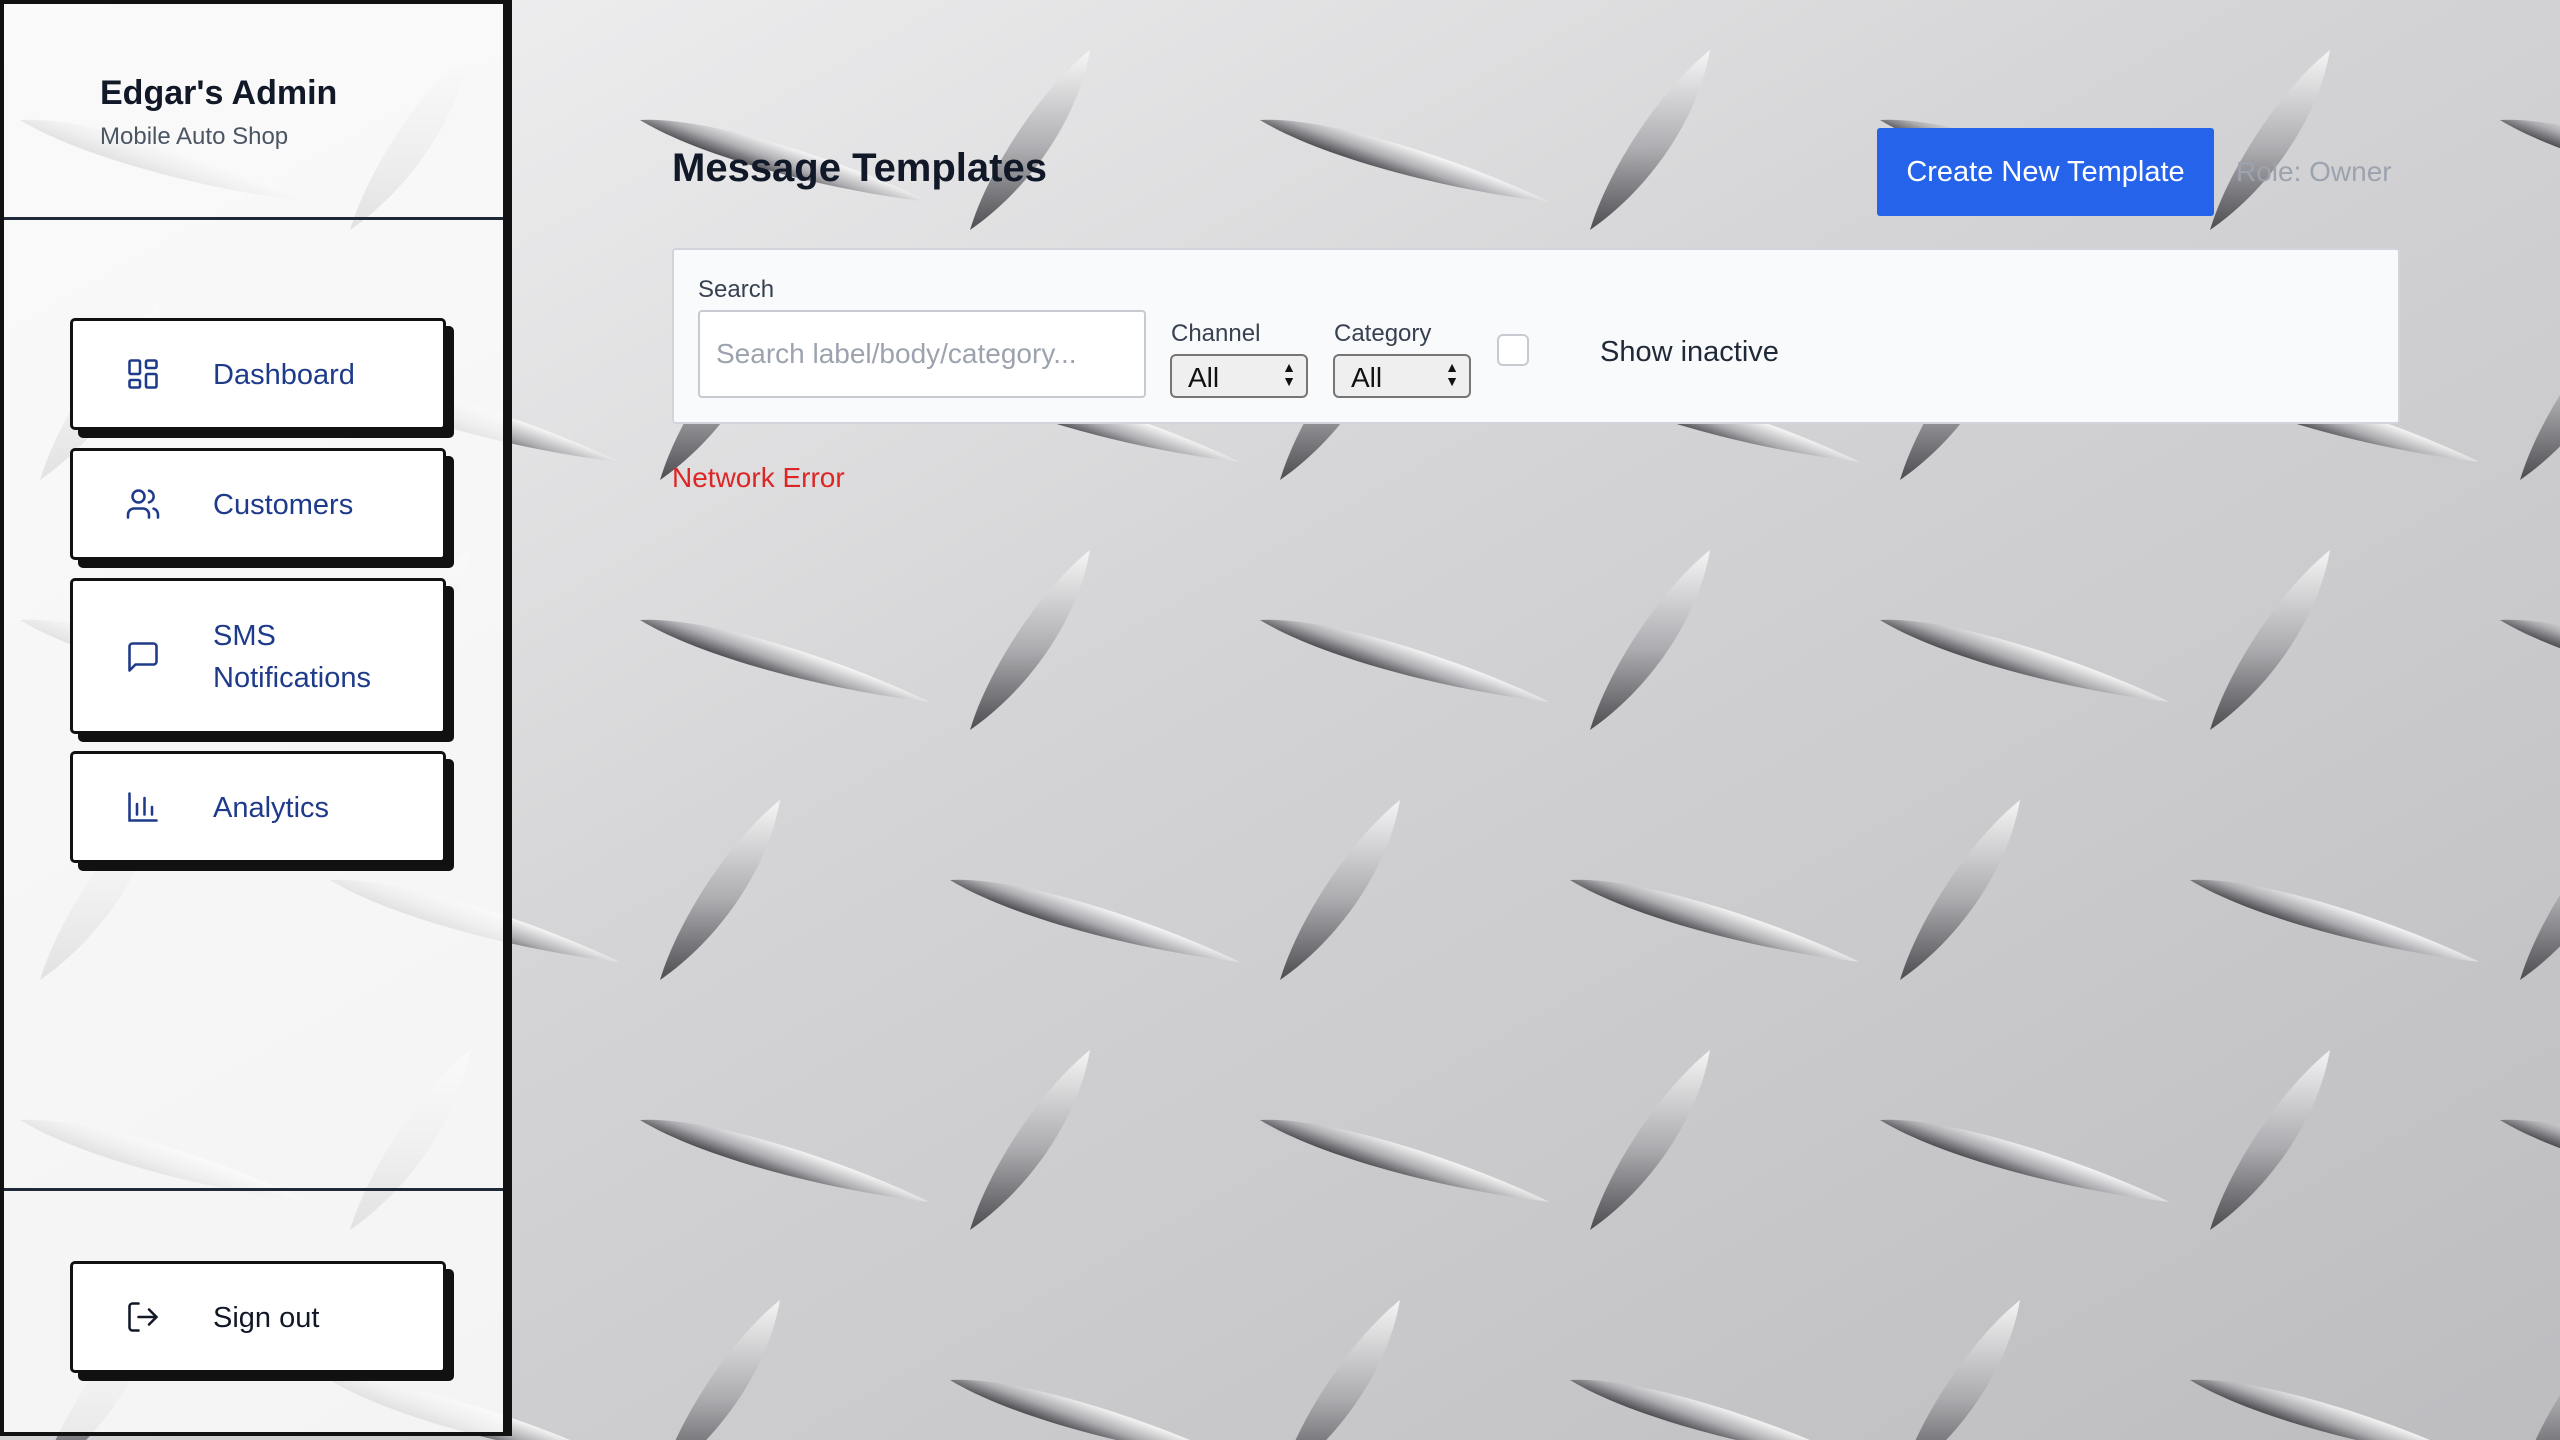  What do you see at coordinates (1689, 352) in the screenshot?
I see `show-inactive-label: Show inactive` at bounding box center [1689, 352].